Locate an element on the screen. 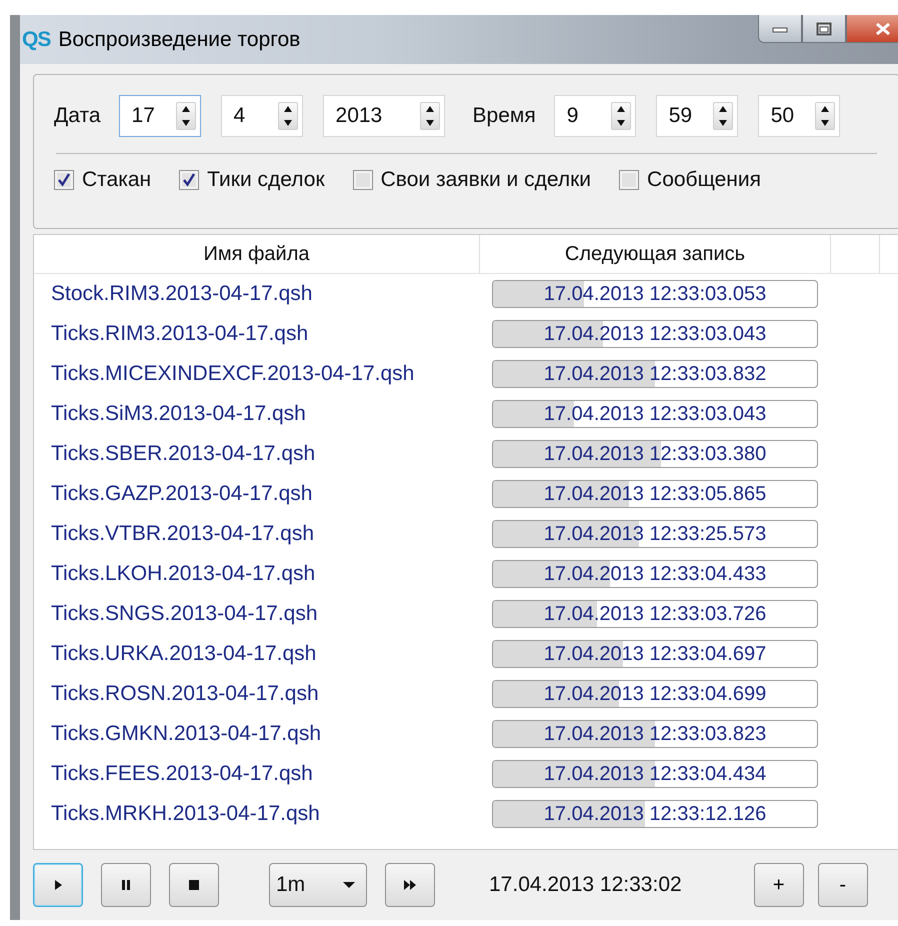 This screenshot has width=898, height=926. close-button is located at coordinates (872, 29).